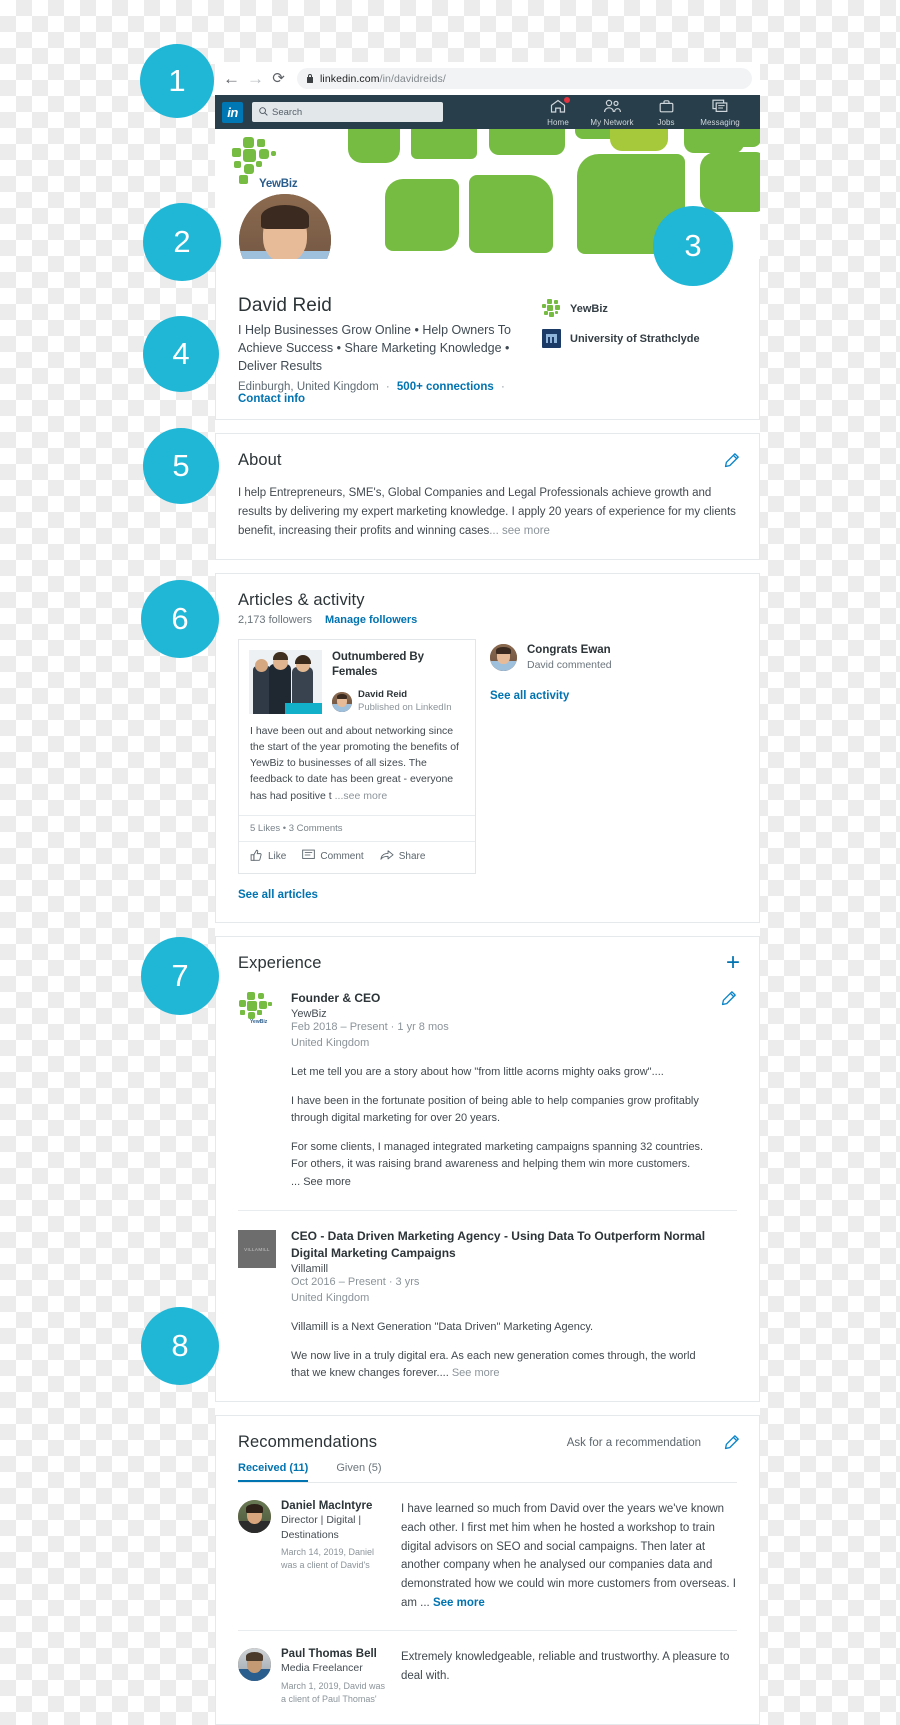  I want to click on experience-logo: YewBiz, so click(257, 1090).